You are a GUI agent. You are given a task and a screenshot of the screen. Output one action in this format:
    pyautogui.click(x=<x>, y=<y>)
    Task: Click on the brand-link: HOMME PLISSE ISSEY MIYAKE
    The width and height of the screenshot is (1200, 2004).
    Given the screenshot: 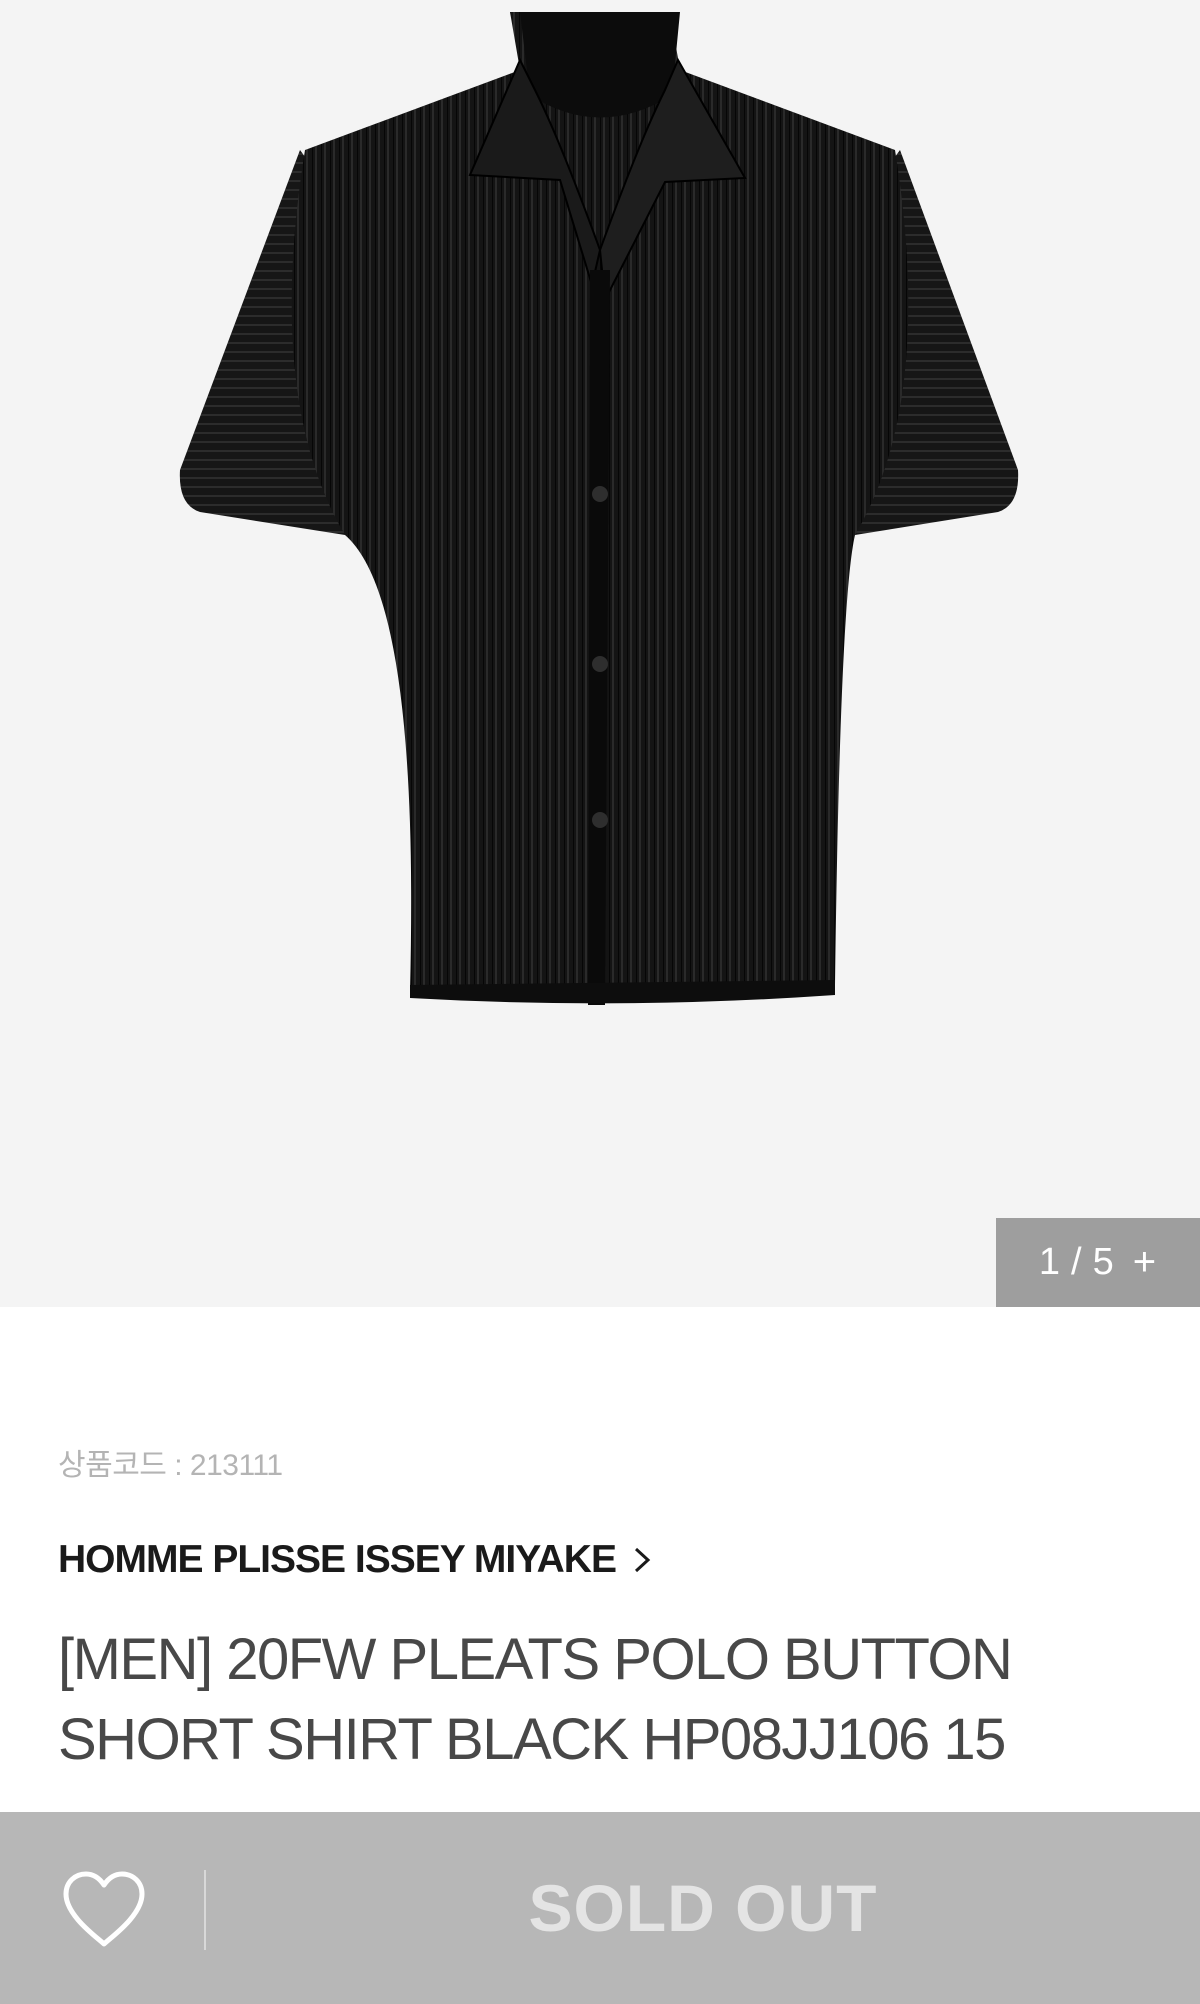 What is the action you would take?
    pyautogui.click(x=356, y=1560)
    